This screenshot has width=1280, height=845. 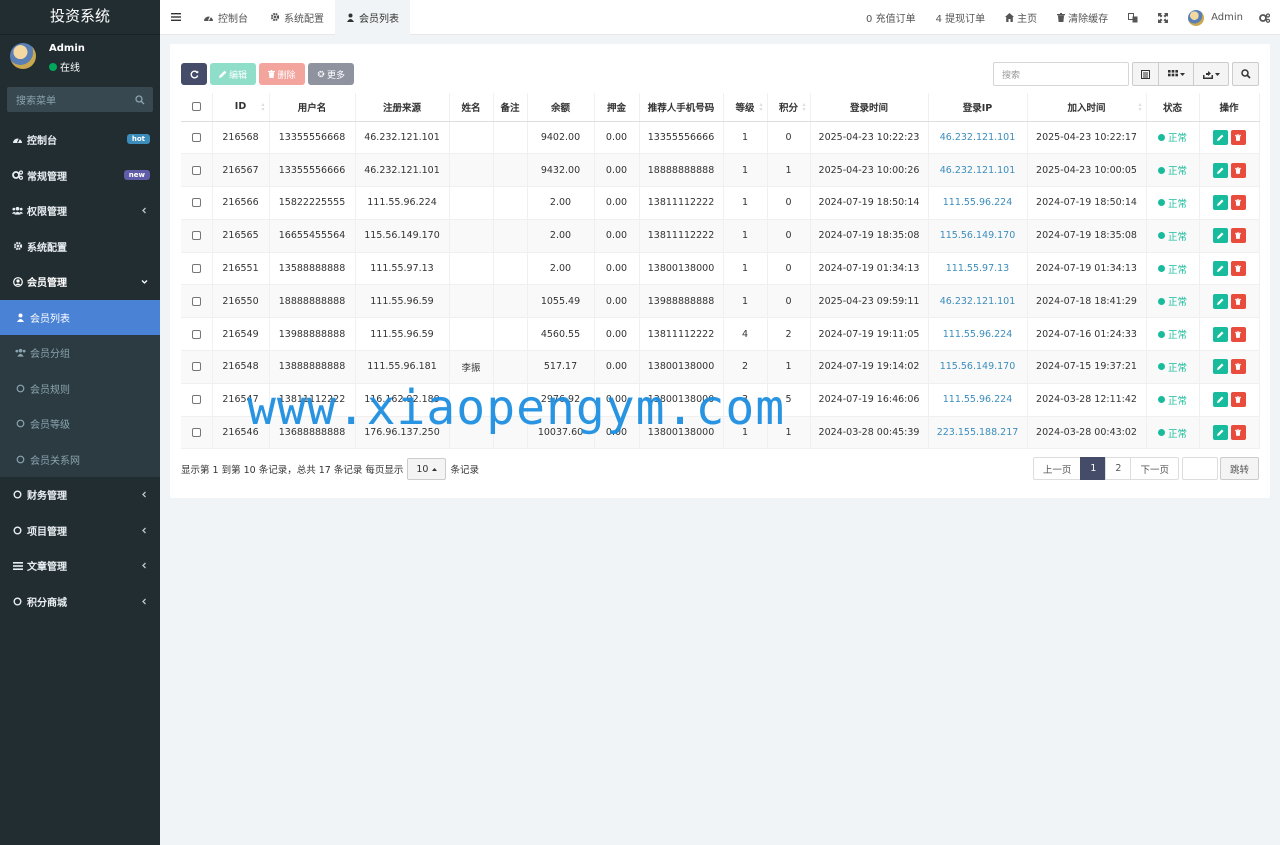 I want to click on sidebar-item-dashboard: 控制台 hot, so click(x=80, y=140).